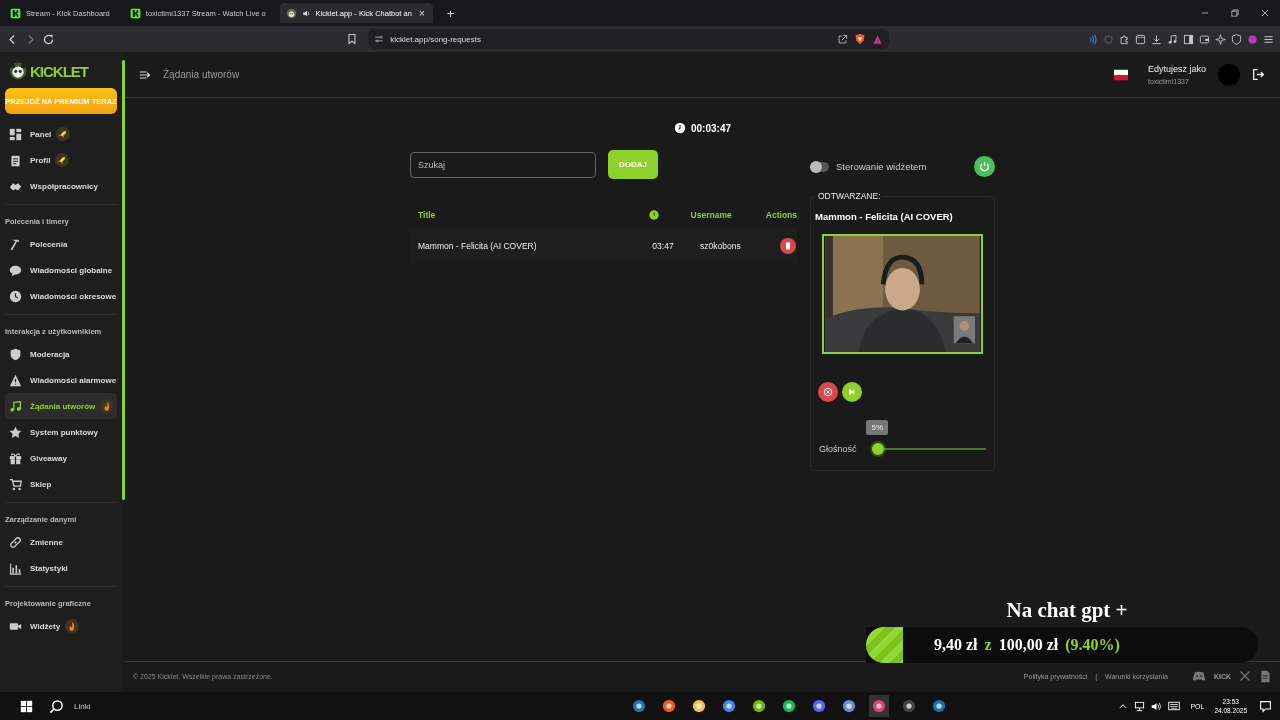 Image resolution: width=1280 pixels, height=720 pixels. Describe the element at coordinates (15, 134) in the screenshot. I see `grid-icon` at that location.